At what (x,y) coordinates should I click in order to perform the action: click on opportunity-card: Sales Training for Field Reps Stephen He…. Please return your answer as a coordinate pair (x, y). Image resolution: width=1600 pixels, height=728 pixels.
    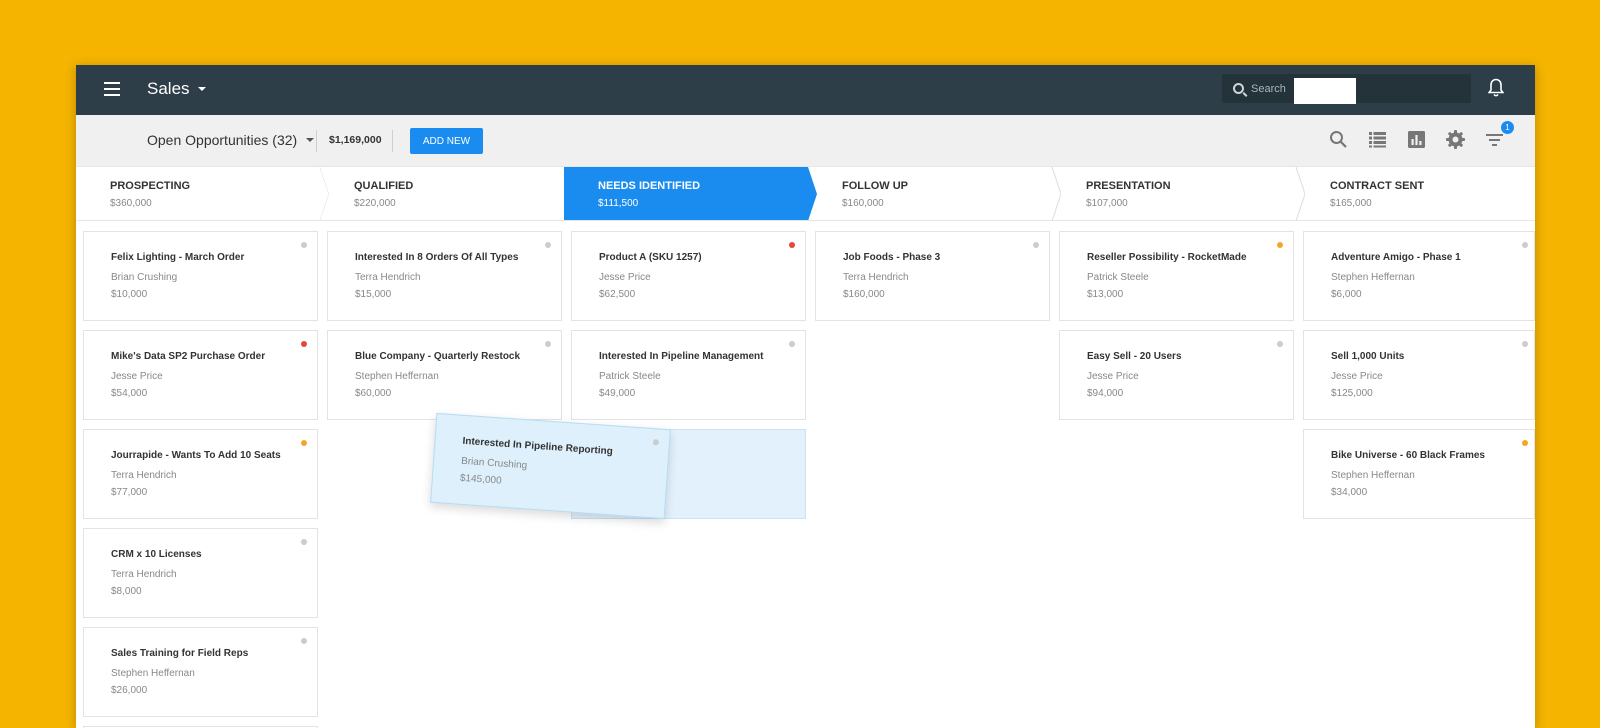
    Looking at the image, I should click on (200, 672).